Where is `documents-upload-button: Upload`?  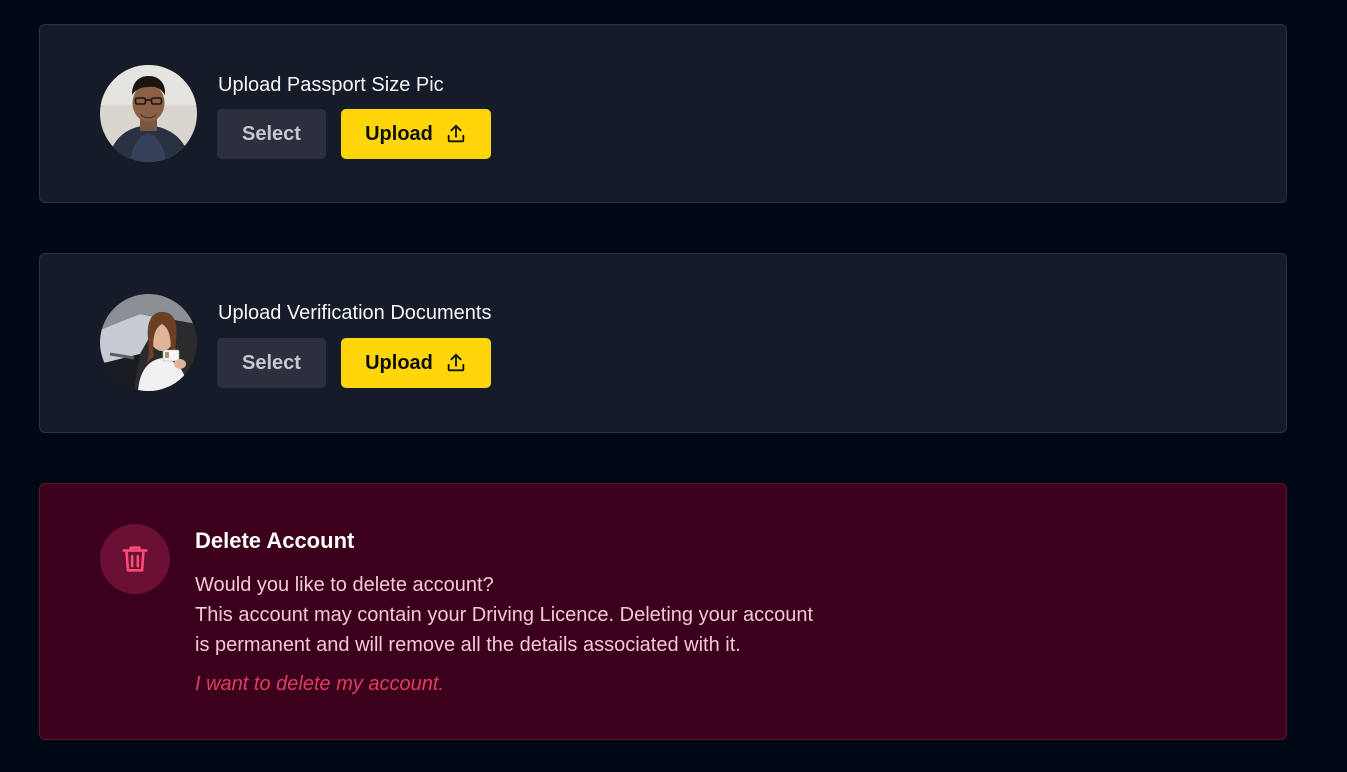
documents-upload-button: Upload is located at coordinates (416, 363).